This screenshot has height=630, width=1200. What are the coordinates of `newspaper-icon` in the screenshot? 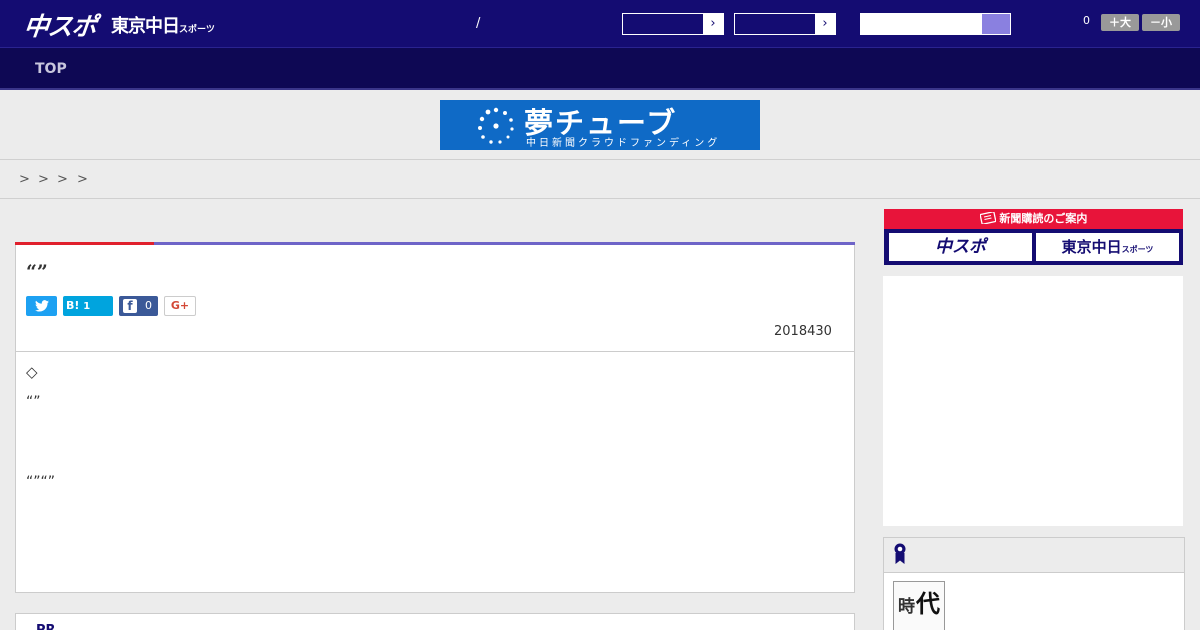 It's located at (987, 218).